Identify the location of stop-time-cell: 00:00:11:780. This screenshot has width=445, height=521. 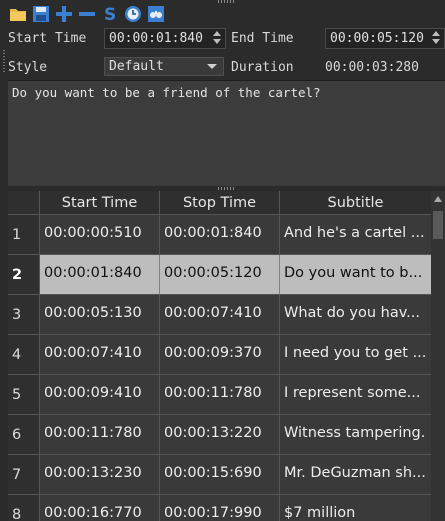
(220, 395).